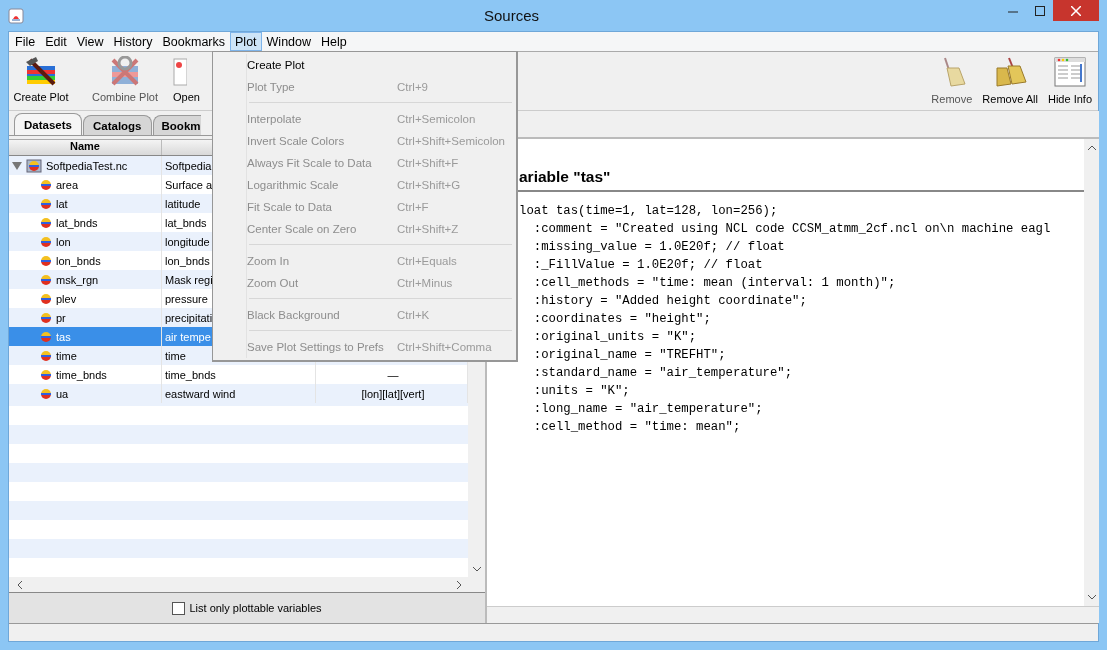  I want to click on close-button, so click(1076, 10).